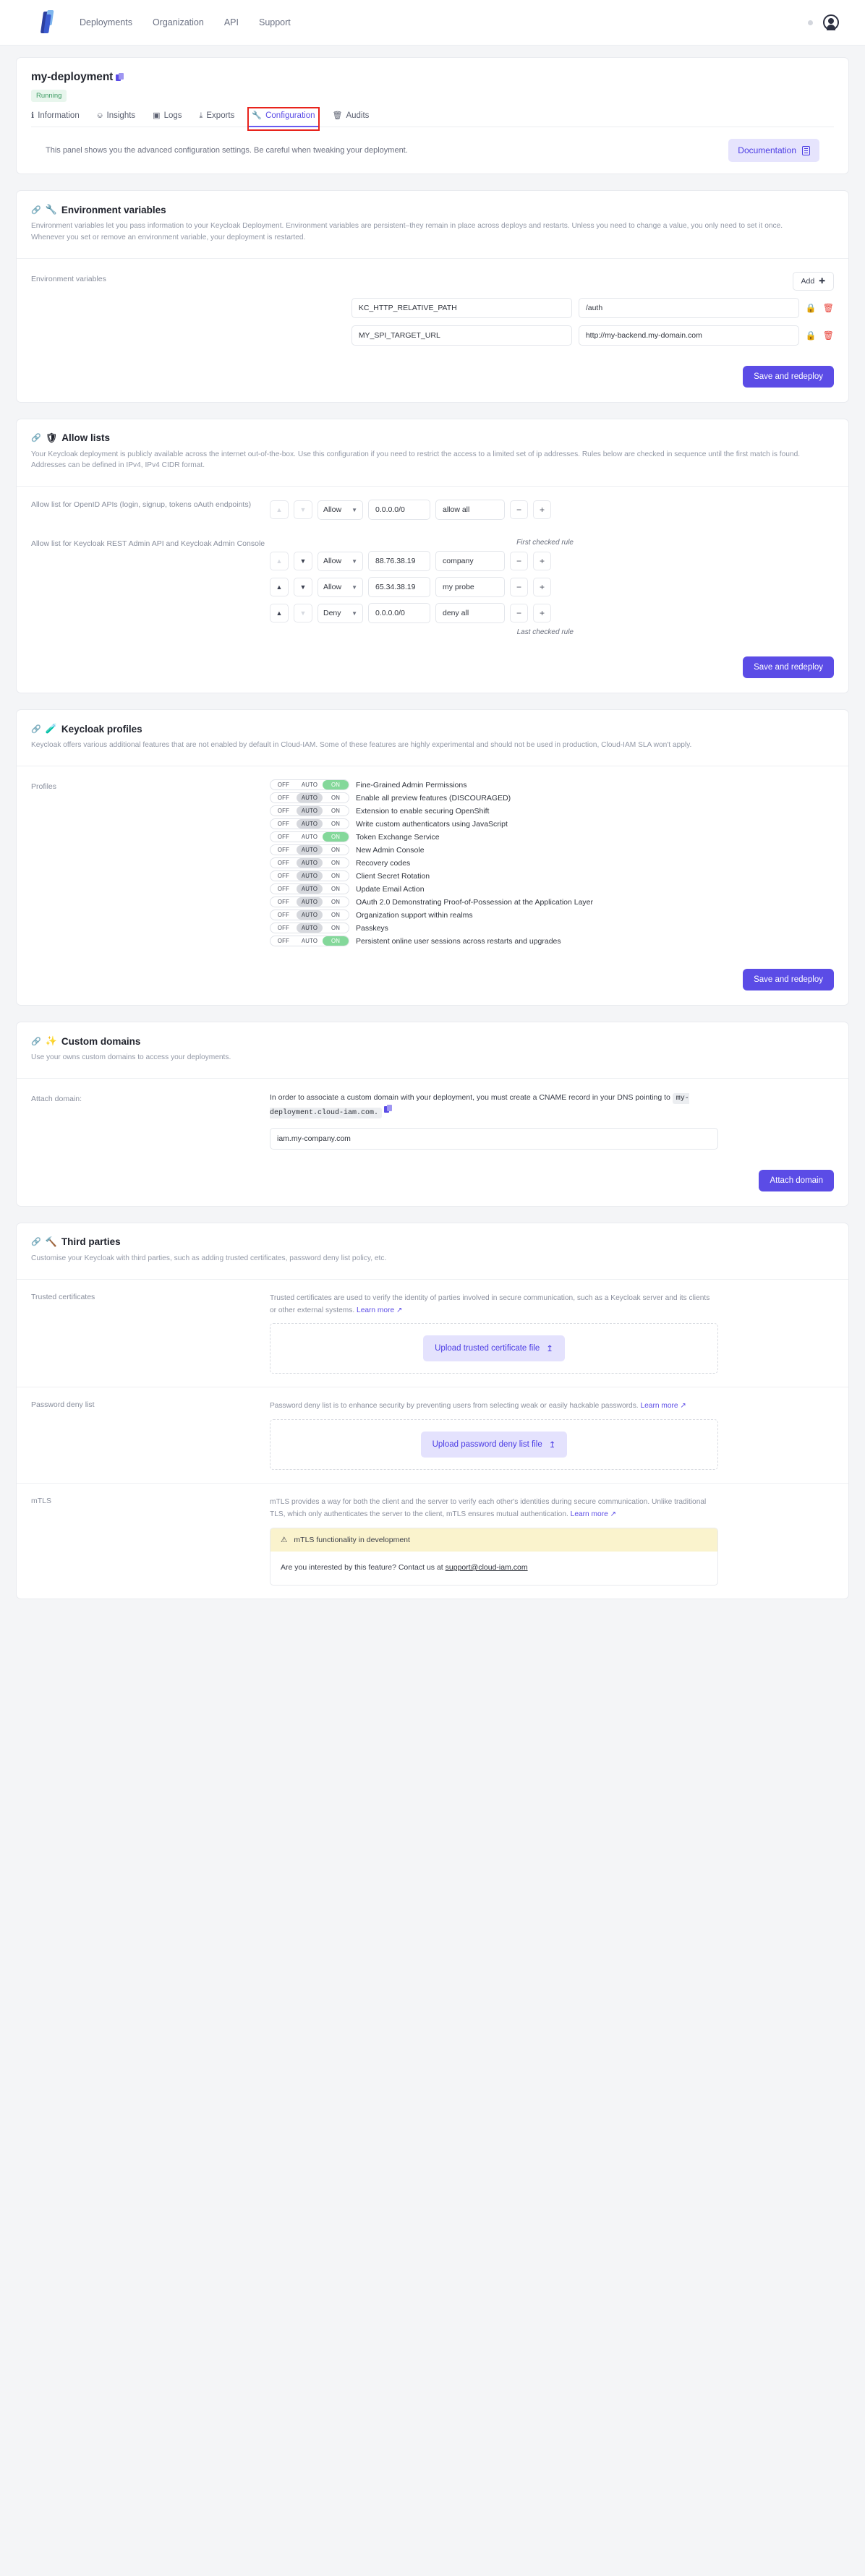 This screenshot has height=2576, width=865. Describe the element at coordinates (773, 150) in the screenshot. I see `documentation-button: Documentation` at that location.